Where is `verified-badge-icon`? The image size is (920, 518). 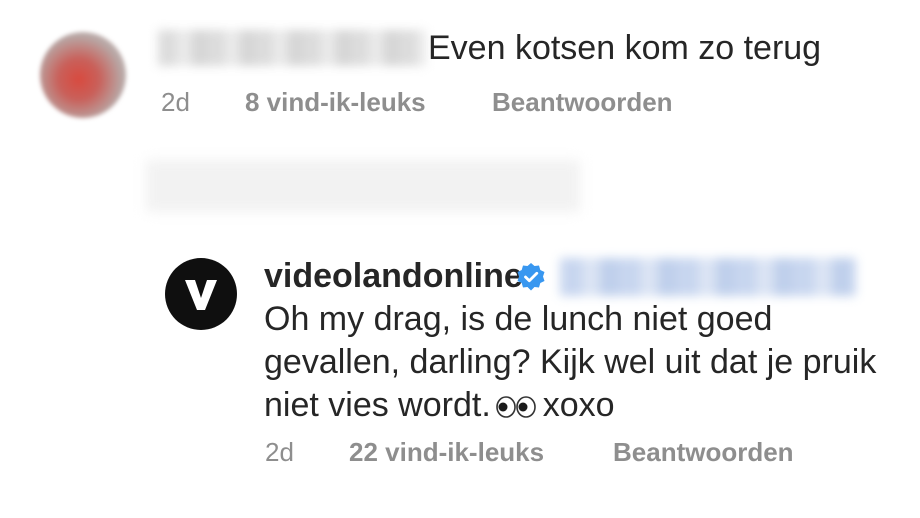
verified-badge-icon is located at coordinates (531, 277).